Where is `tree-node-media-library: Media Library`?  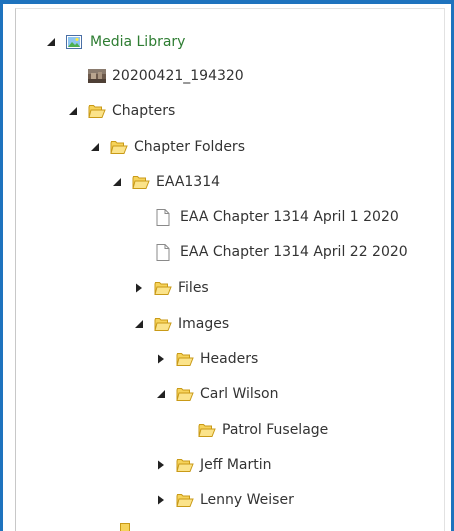
tree-node-media-library: Media Library is located at coordinates (114, 42).